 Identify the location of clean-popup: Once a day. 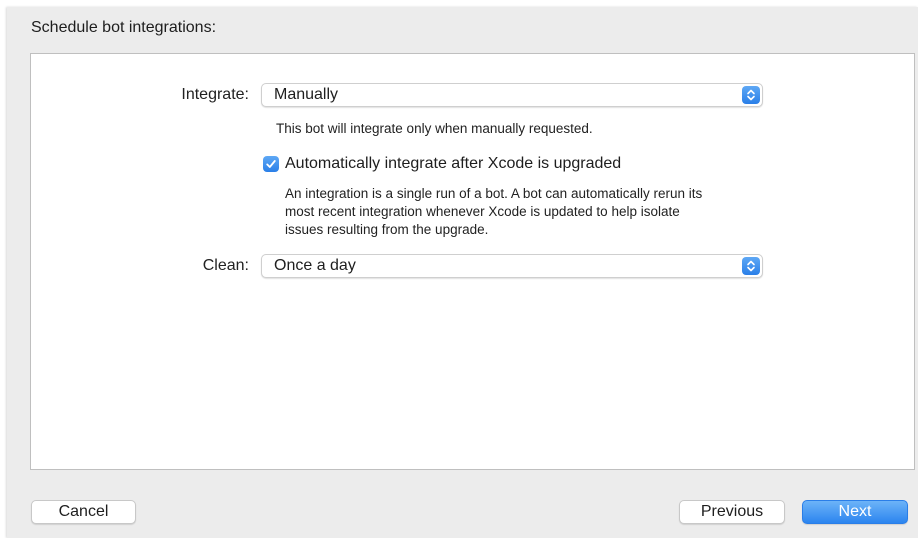
(512, 266).